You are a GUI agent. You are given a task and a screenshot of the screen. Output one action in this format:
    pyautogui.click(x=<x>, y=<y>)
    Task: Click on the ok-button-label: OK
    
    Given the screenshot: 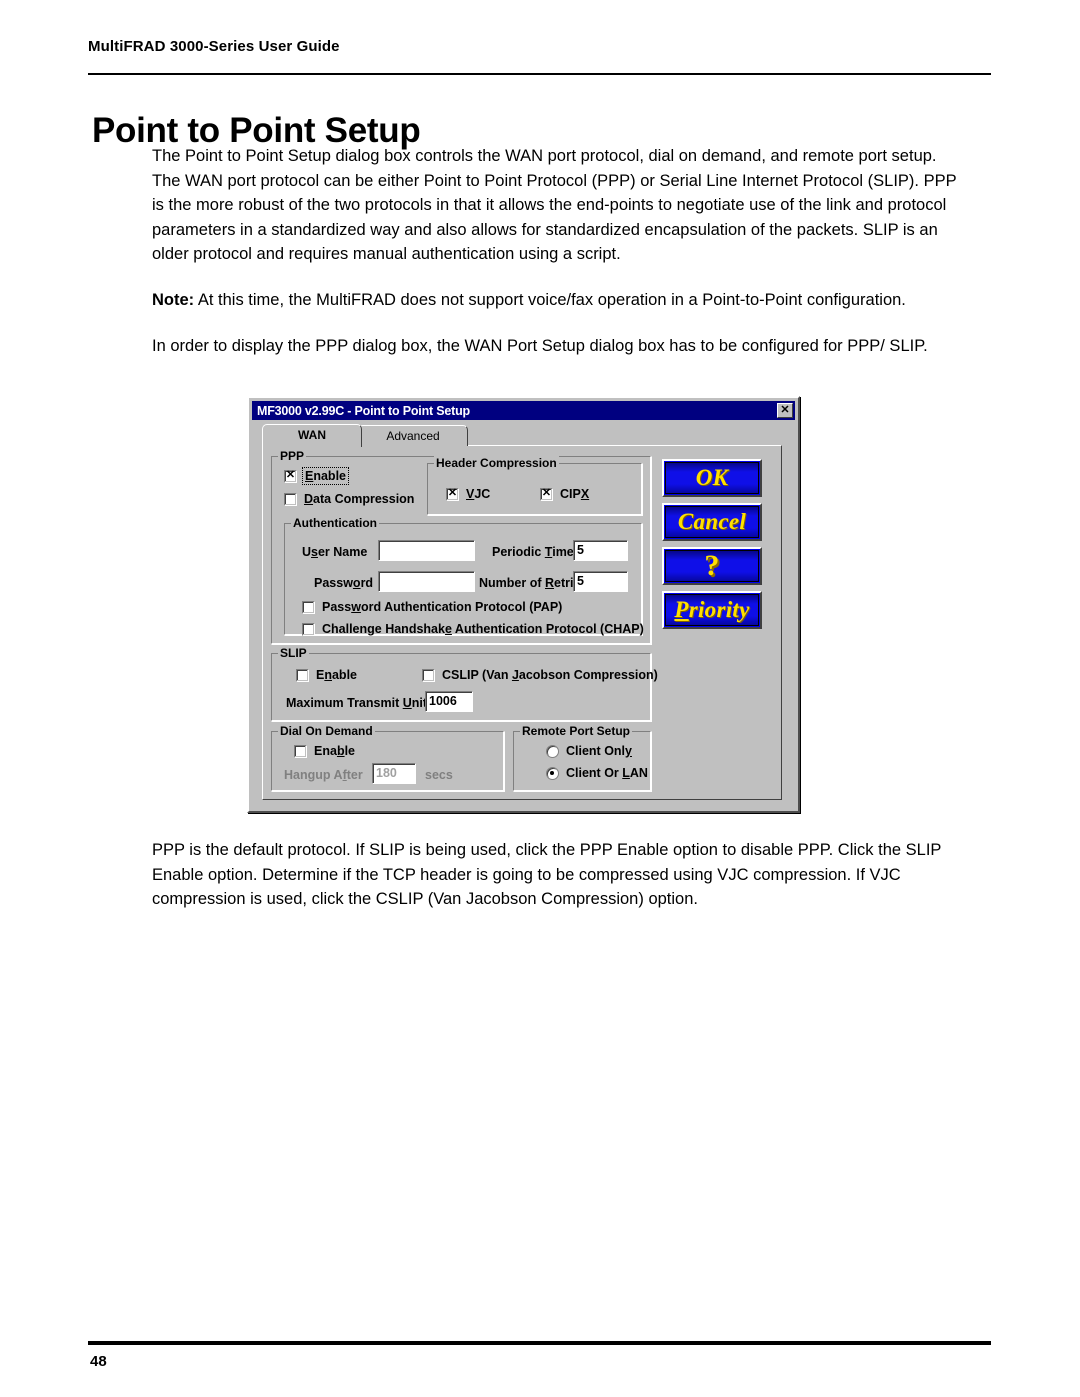 What is the action you would take?
    pyautogui.click(x=712, y=477)
    